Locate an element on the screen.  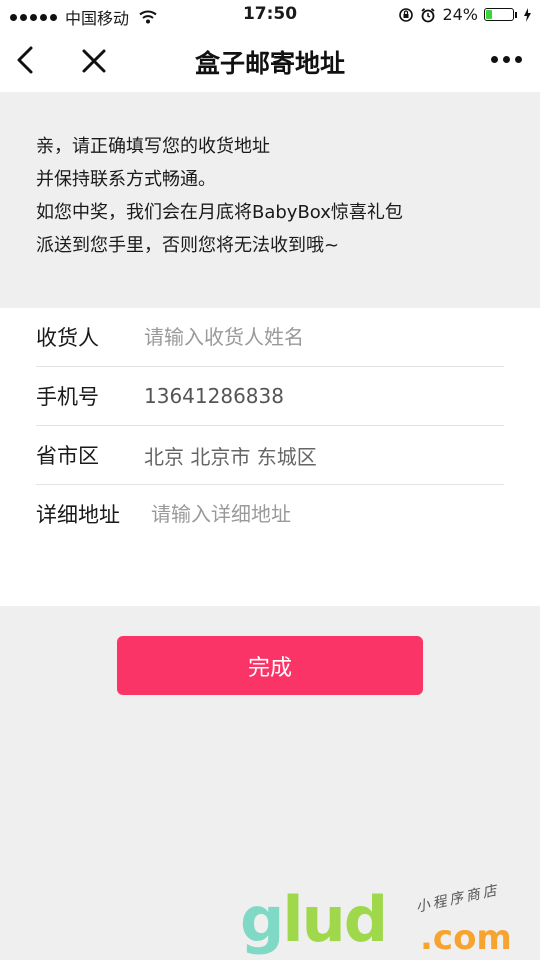
notice-line: 如您中奖，我们会在月底将BabyBox惊喜礼包 is located at coordinates (219, 212).